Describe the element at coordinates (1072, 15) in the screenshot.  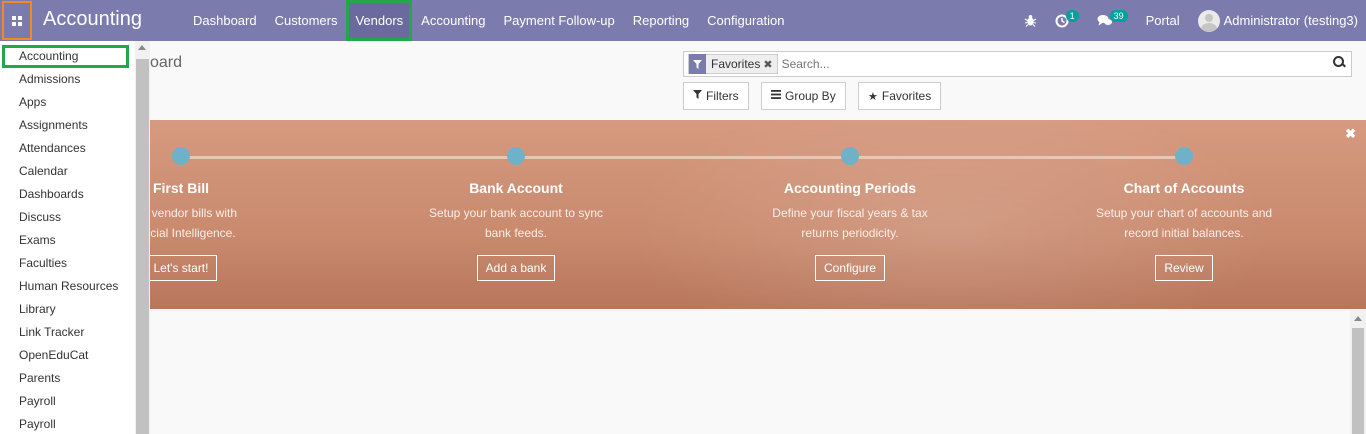
I see `activity-badge: 1` at that location.